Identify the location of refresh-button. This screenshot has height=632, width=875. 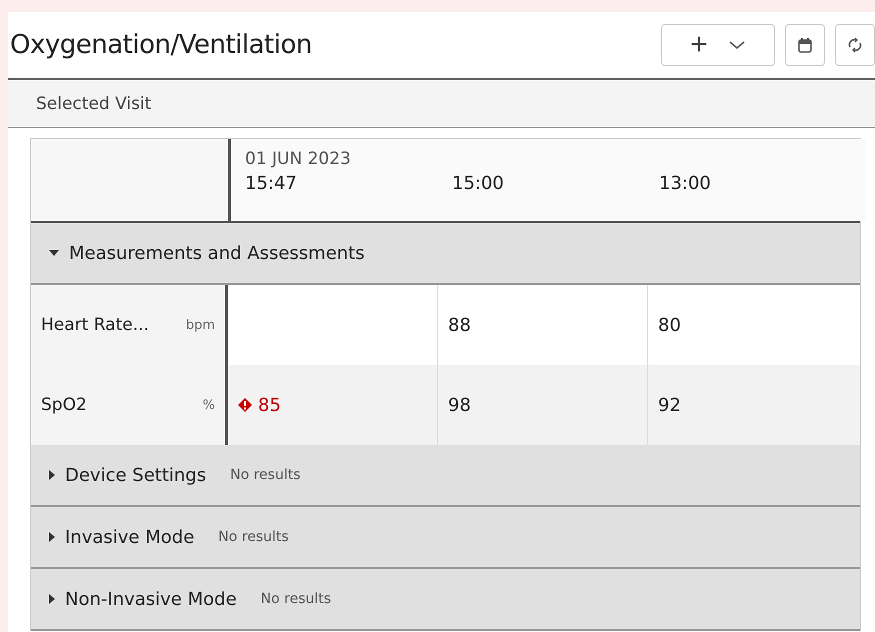
(855, 45).